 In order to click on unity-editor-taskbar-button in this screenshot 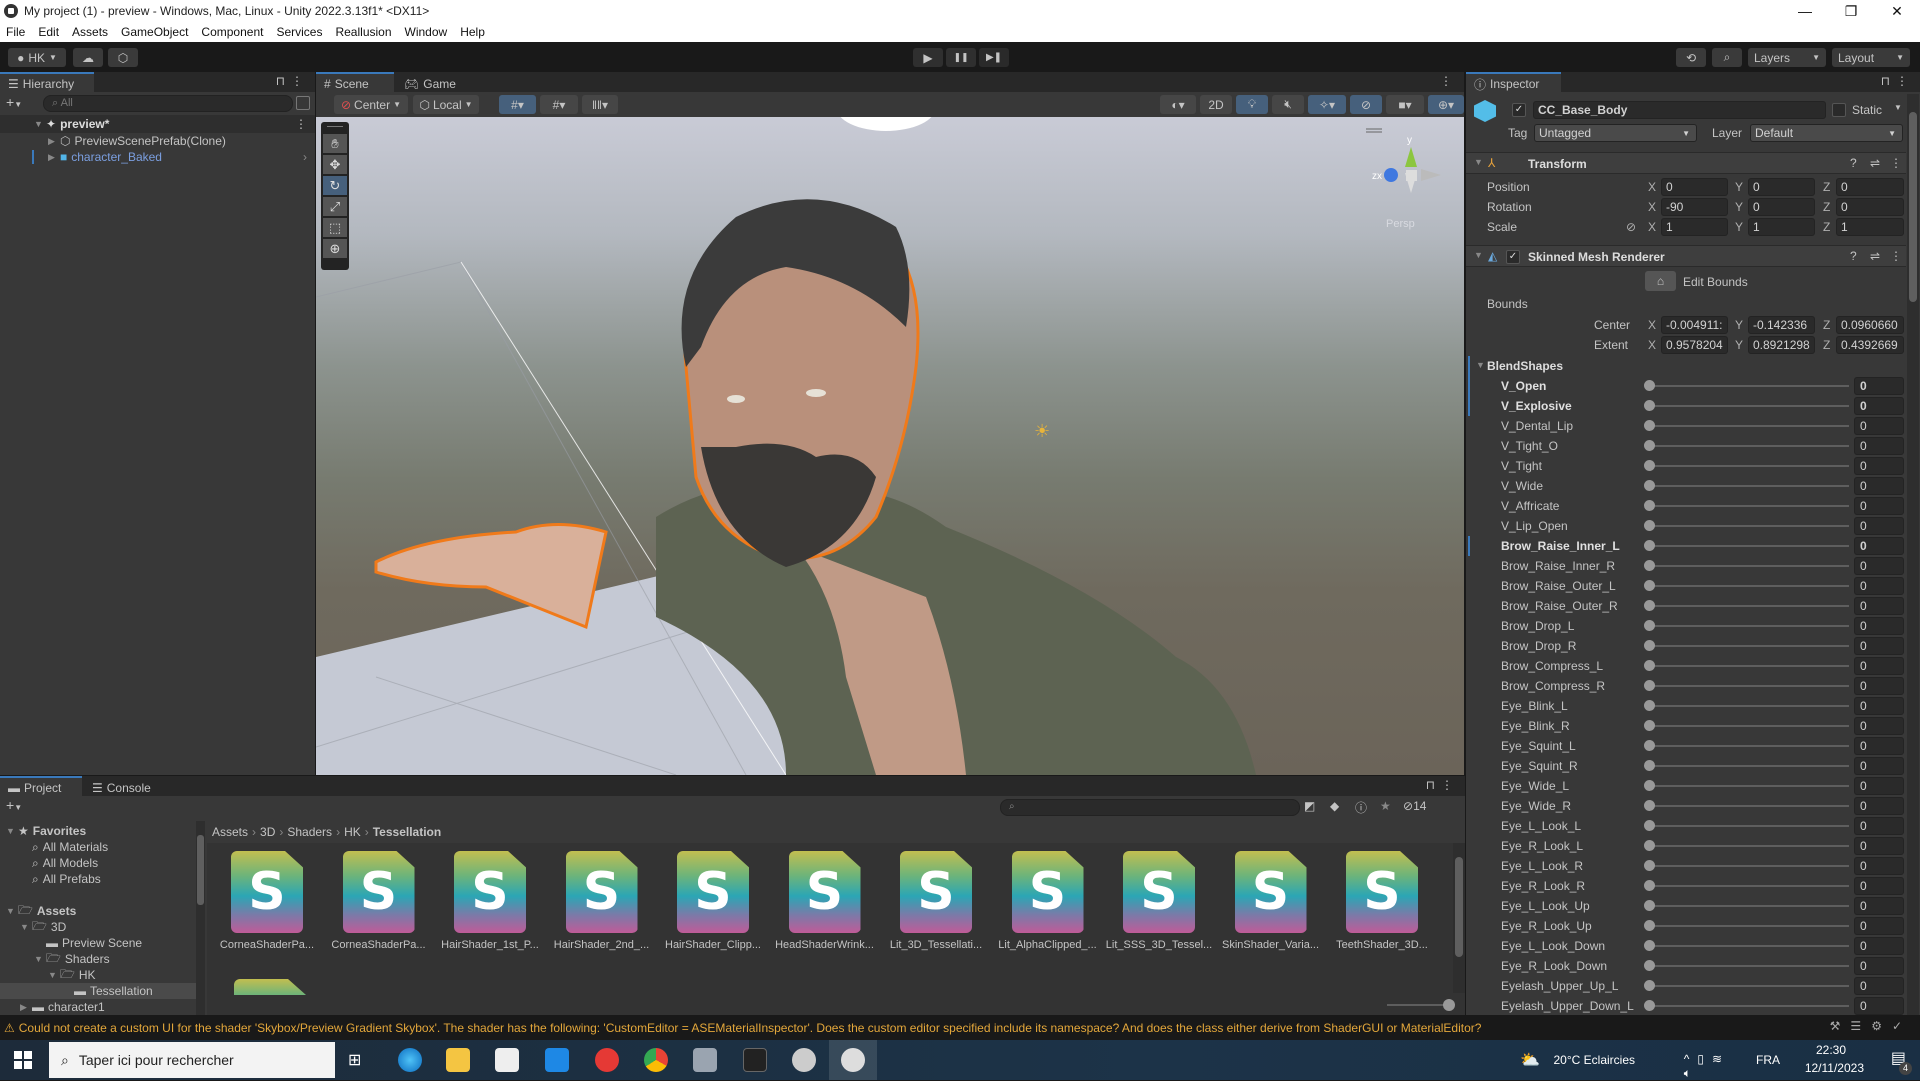, I will do `click(853, 1060)`.